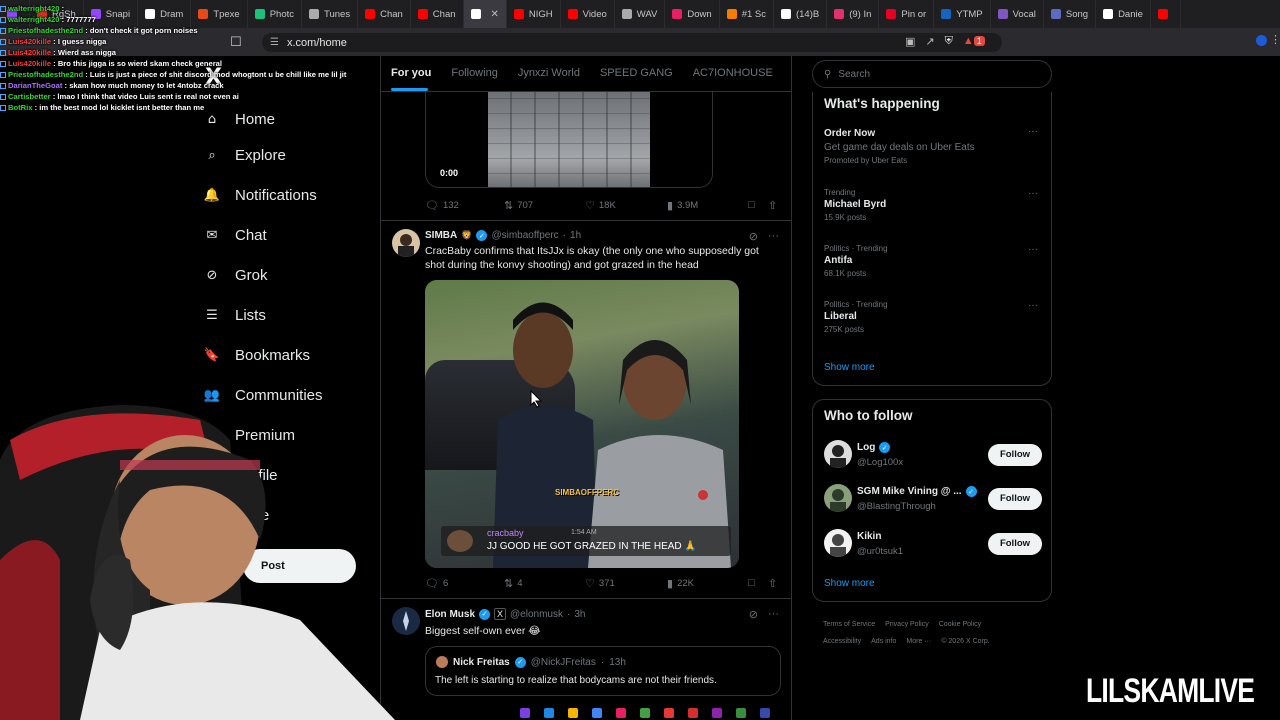 The width and height of the screenshot is (1280, 720). I want to click on feed-tab: SPEED GANG, so click(636, 73).